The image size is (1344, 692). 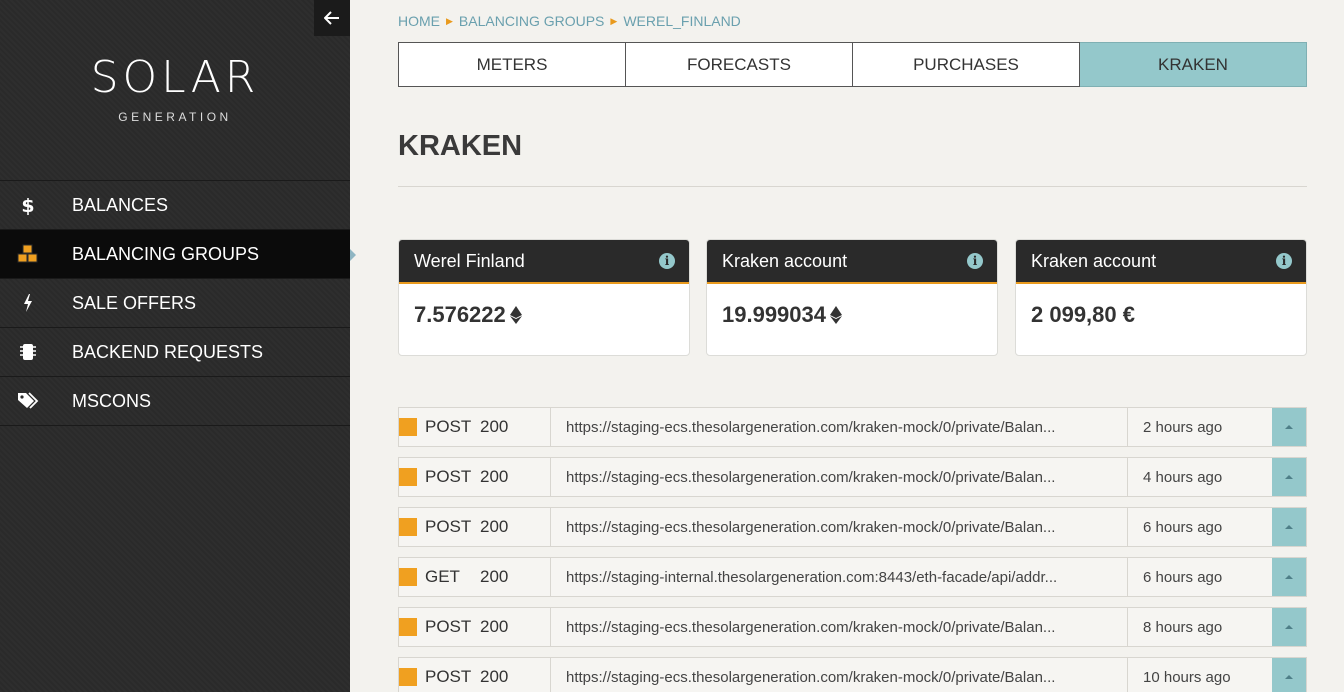 I want to click on sidebar-item-sale-offers: SALE OFFERS, so click(x=175, y=303).